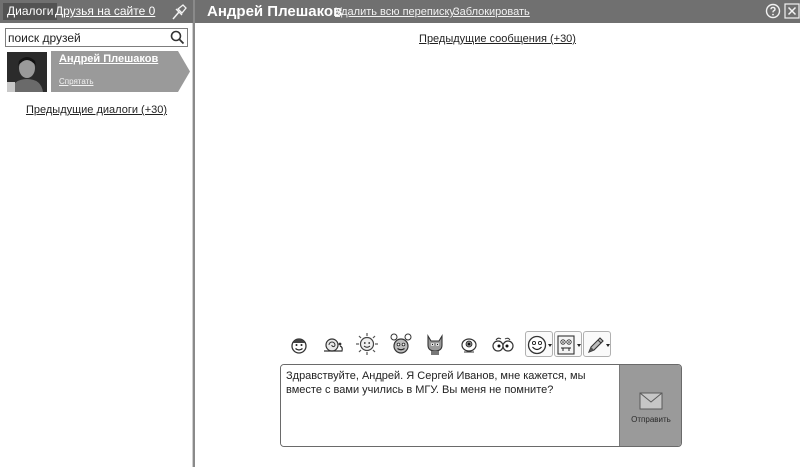 This screenshot has height=467, width=800. I want to click on block-user-link: Заблокировать, so click(491, 12).